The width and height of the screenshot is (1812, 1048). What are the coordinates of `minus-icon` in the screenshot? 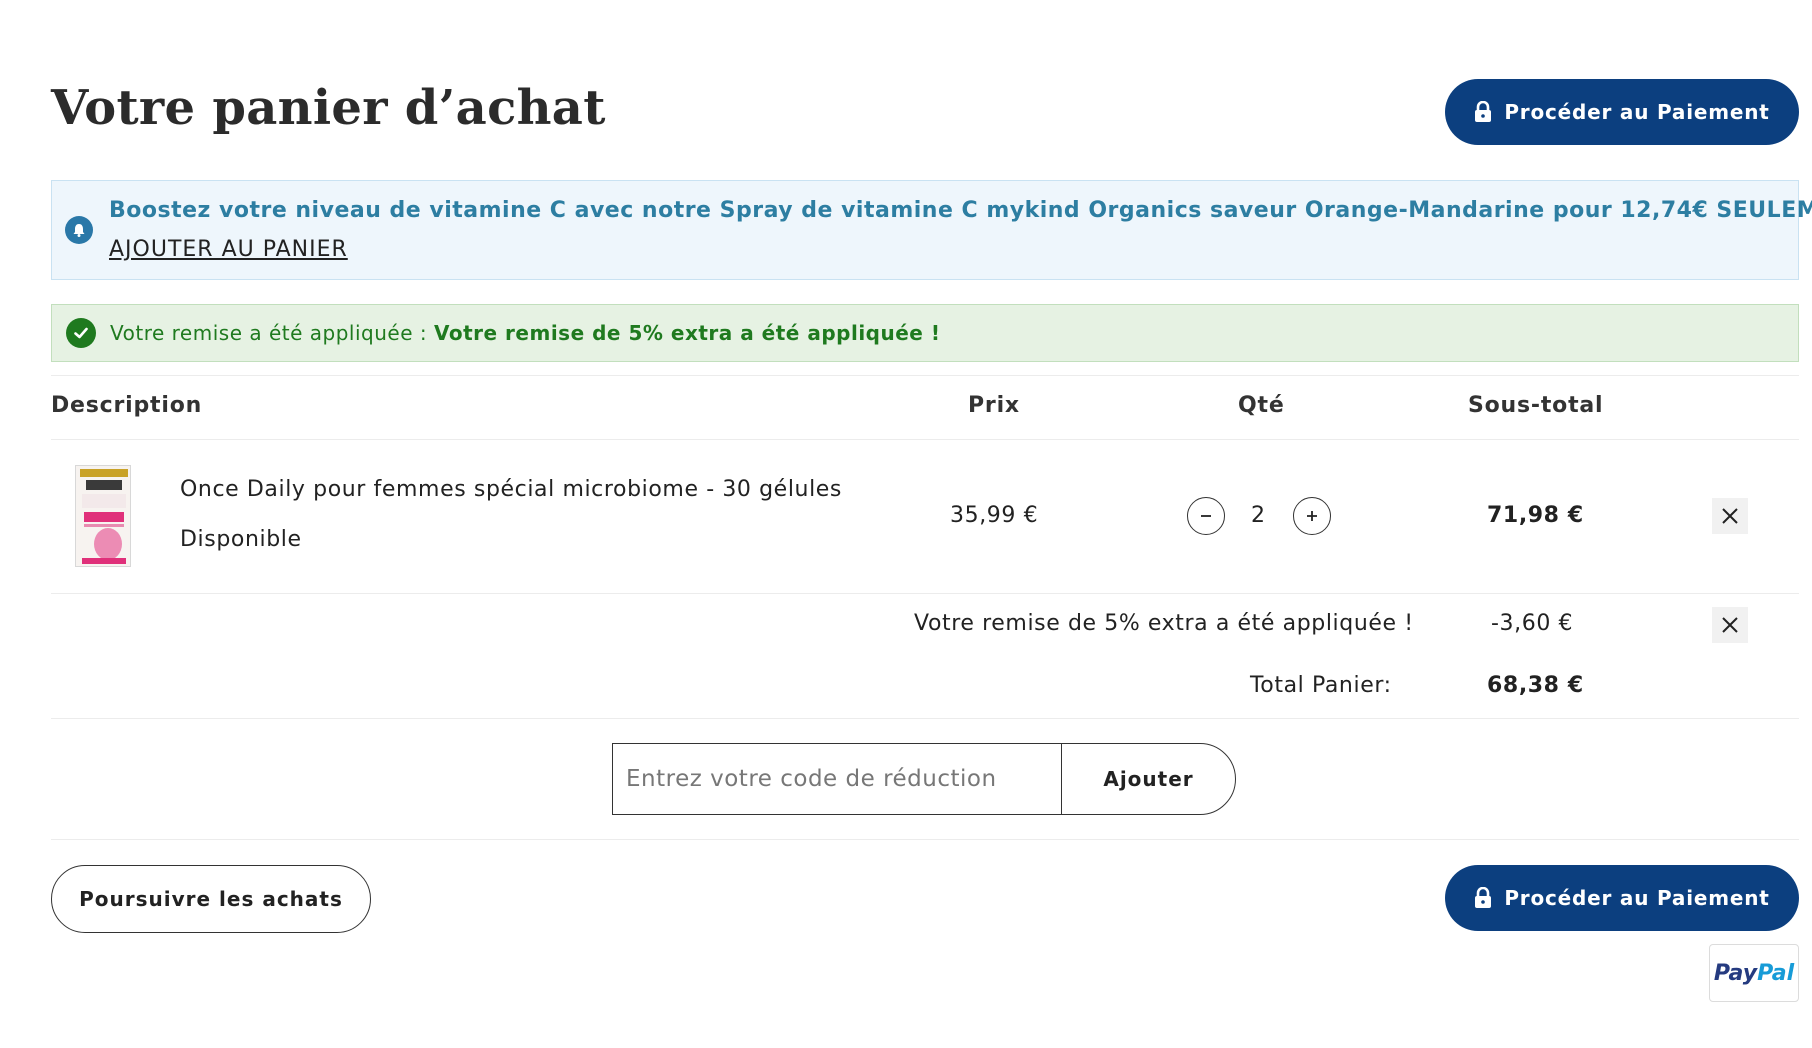 It's located at (1206, 516).